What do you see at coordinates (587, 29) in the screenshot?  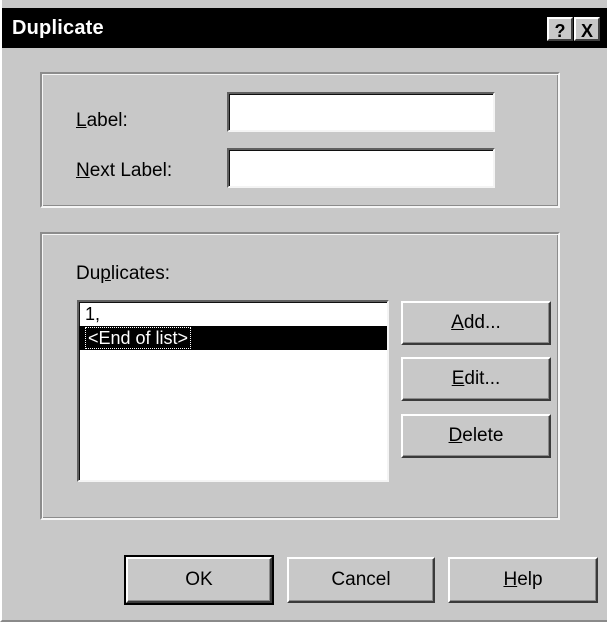 I see `close-icon: X` at bounding box center [587, 29].